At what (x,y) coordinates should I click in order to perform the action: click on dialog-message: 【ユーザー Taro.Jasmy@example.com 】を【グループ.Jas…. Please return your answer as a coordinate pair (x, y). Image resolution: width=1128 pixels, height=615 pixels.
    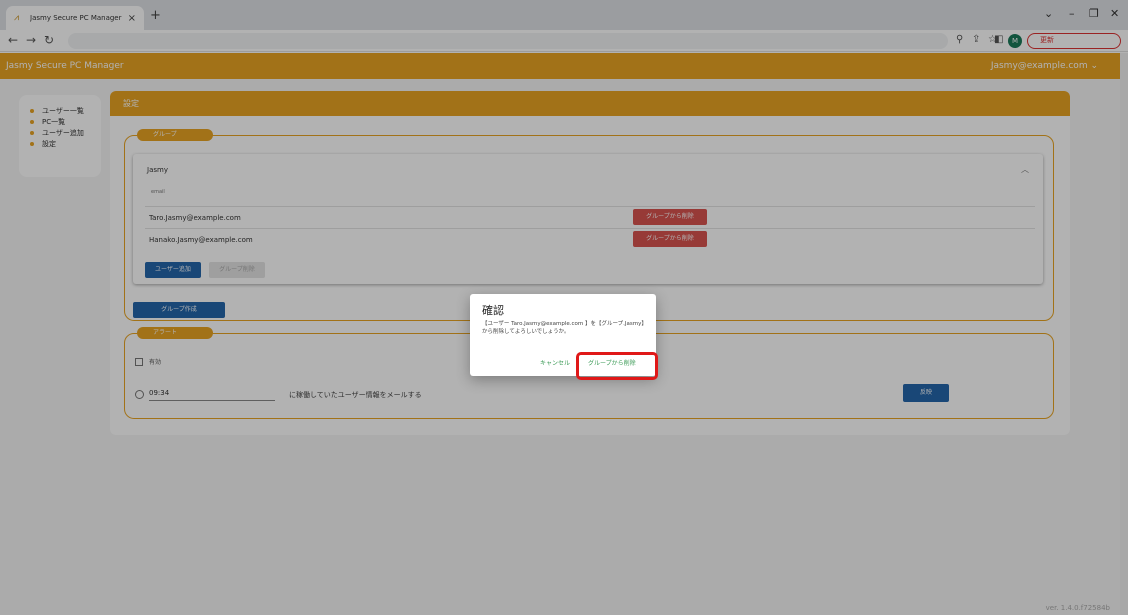
    Looking at the image, I should click on (564, 328).